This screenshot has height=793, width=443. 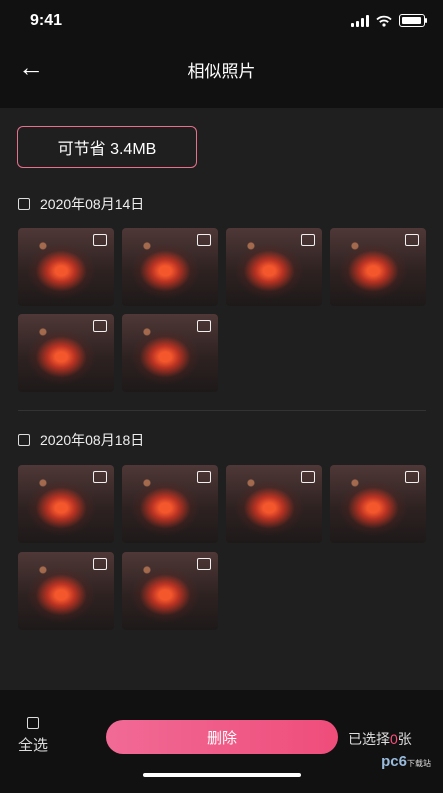 What do you see at coordinates (222, 410) in the screenshot?
I see `group-divider` at bounding box center [222, 410].